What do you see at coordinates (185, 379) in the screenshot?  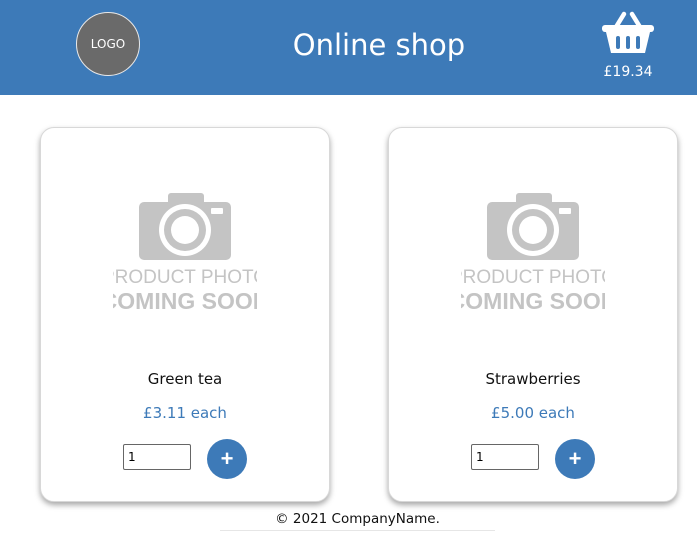 I see `product-name: Green tea` at bounding box center [185, 379].